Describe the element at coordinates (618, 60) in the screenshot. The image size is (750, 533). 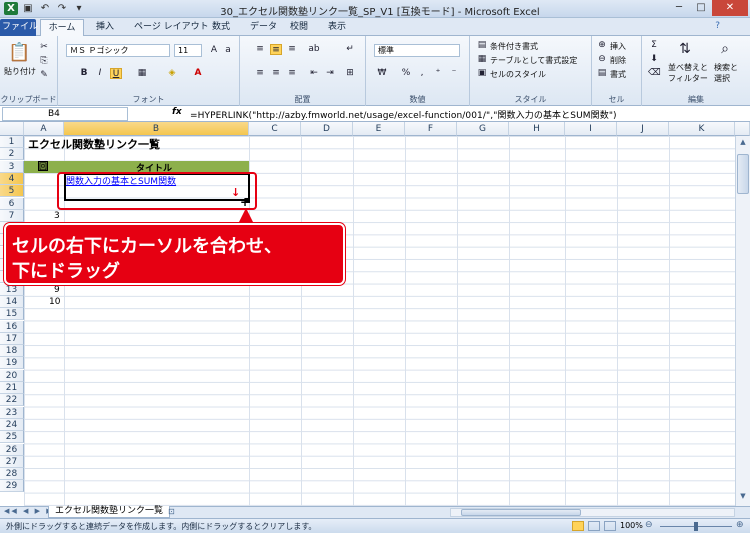
I see `delete-cells-button: 削除` at that location.